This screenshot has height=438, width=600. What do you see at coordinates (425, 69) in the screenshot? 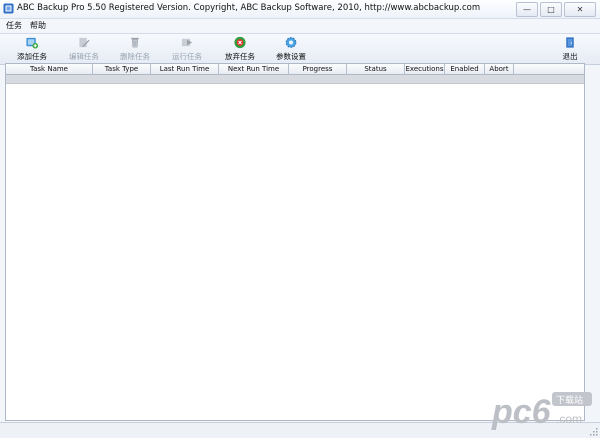
I see `column-executions: Executions` at bounding box center [425, 69].